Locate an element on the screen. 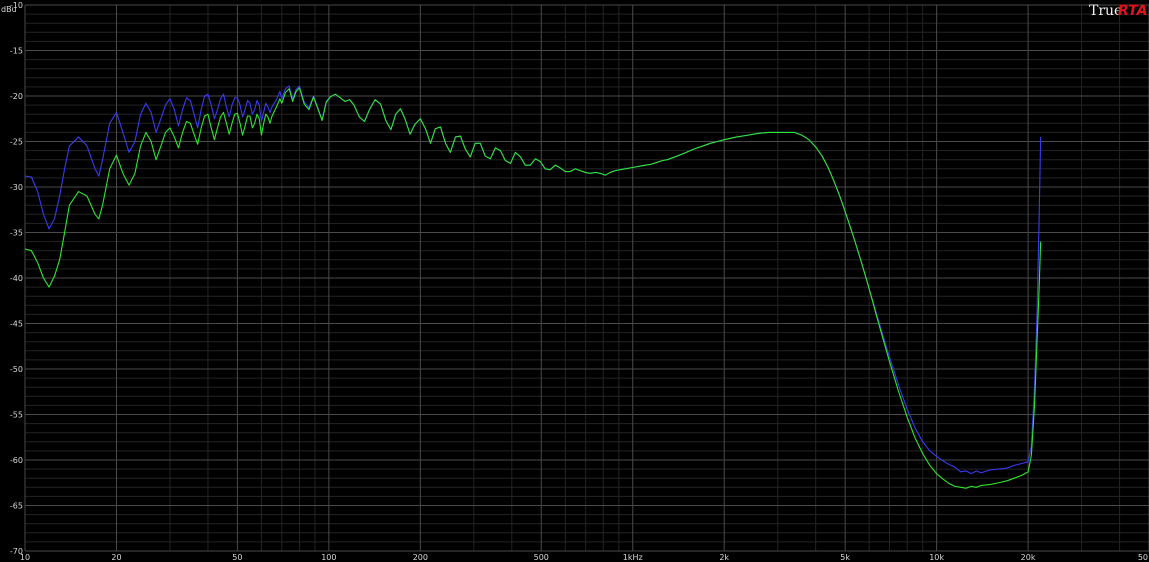  x-tick-label: 500 is located at coordinates (541, 557).